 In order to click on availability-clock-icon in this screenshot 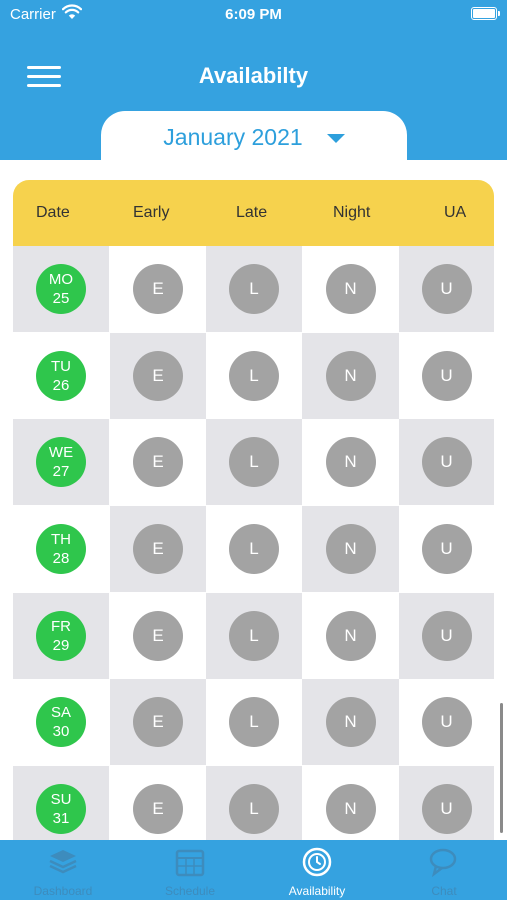, I will do `click(317, 862)`.